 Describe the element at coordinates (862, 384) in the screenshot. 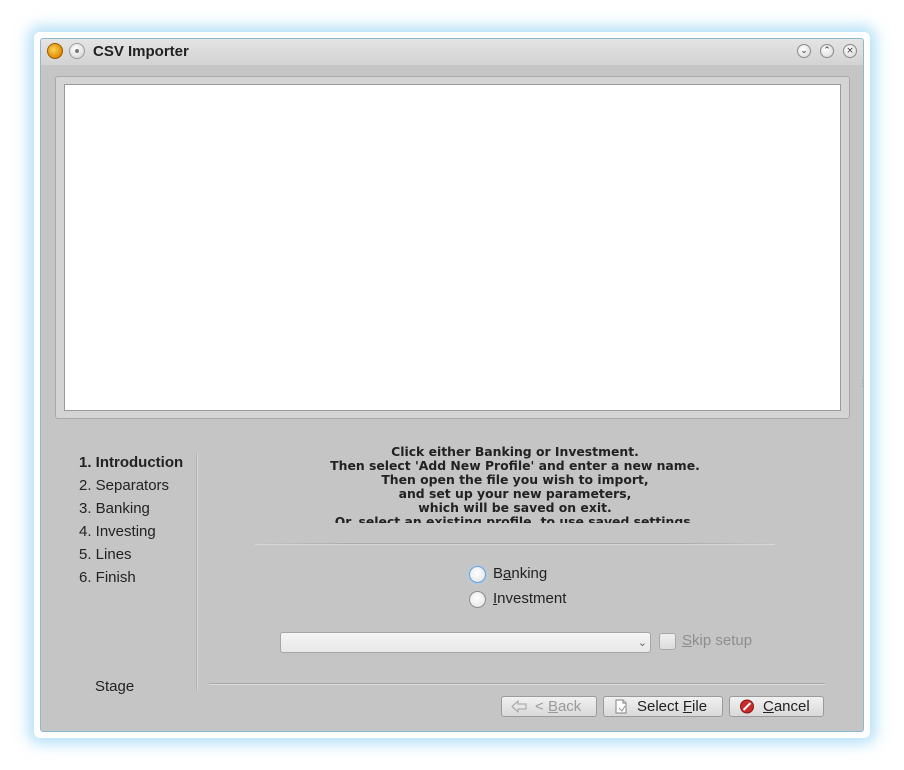

I see `splitter-handle: · · ·` at that location.